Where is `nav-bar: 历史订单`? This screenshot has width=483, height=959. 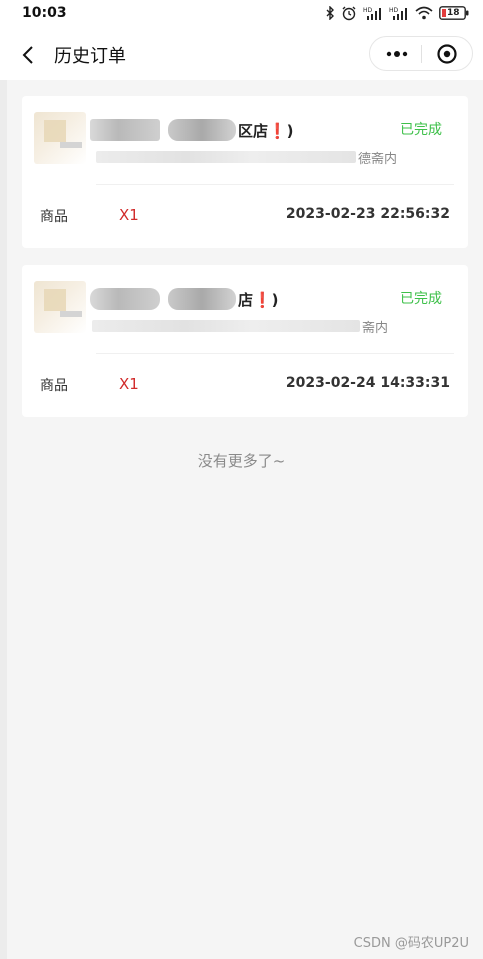
nav-bar: 历史订单 is located at coordinates (241, 54).